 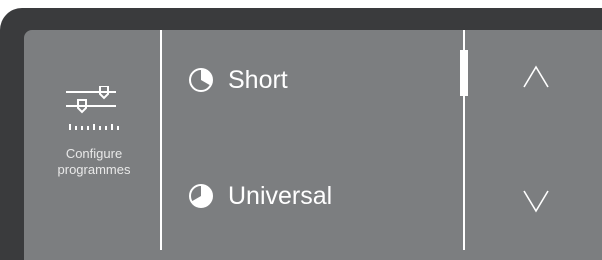 I want to click on programme-label: Short, so click(x=258, y=80).